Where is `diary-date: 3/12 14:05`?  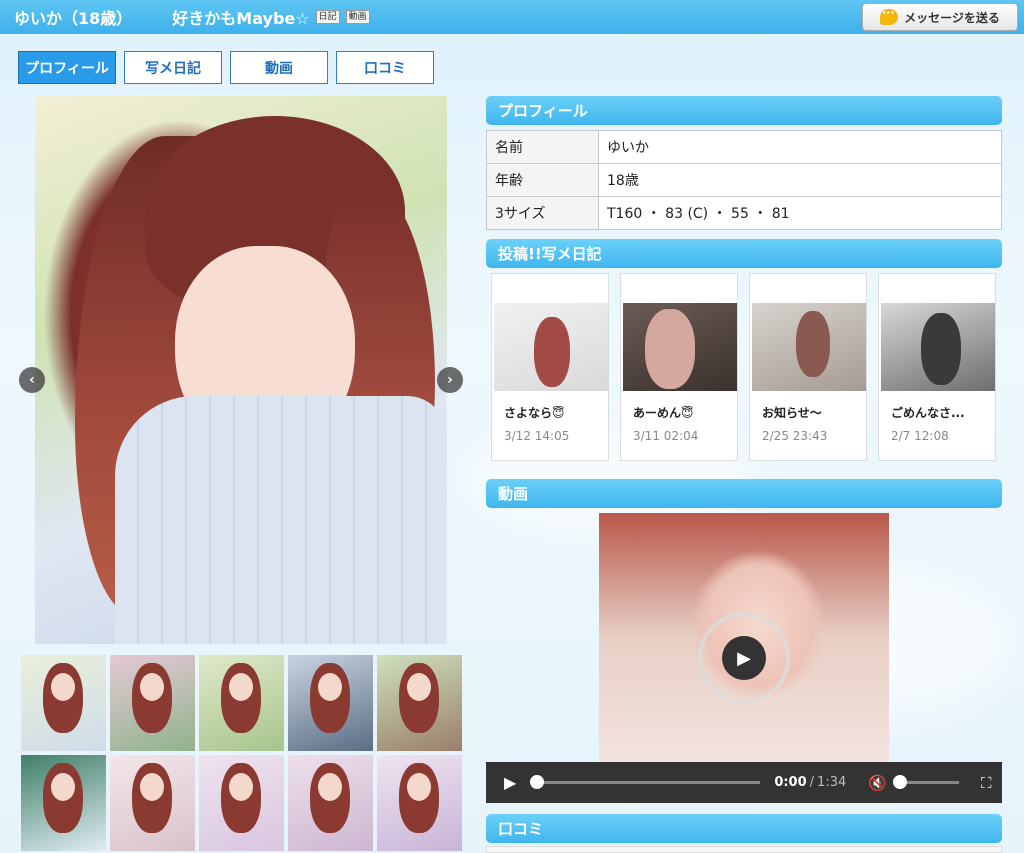
diary-date: 3/12 14:05 is located at coordinates (537, 436).